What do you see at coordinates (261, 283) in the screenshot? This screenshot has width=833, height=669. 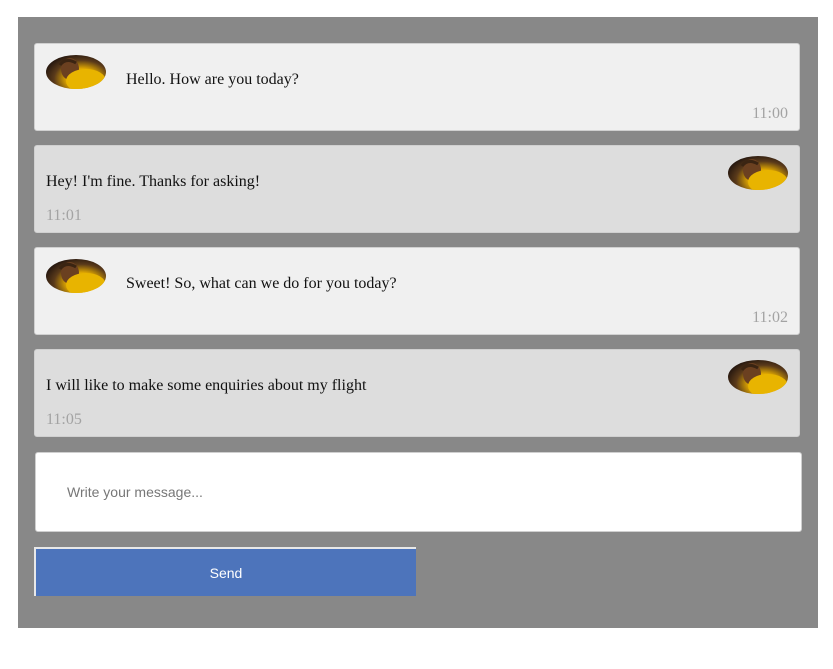 I see `message-text: Sweet! So, what can we do for you today?` at bounding box center [261, 283].